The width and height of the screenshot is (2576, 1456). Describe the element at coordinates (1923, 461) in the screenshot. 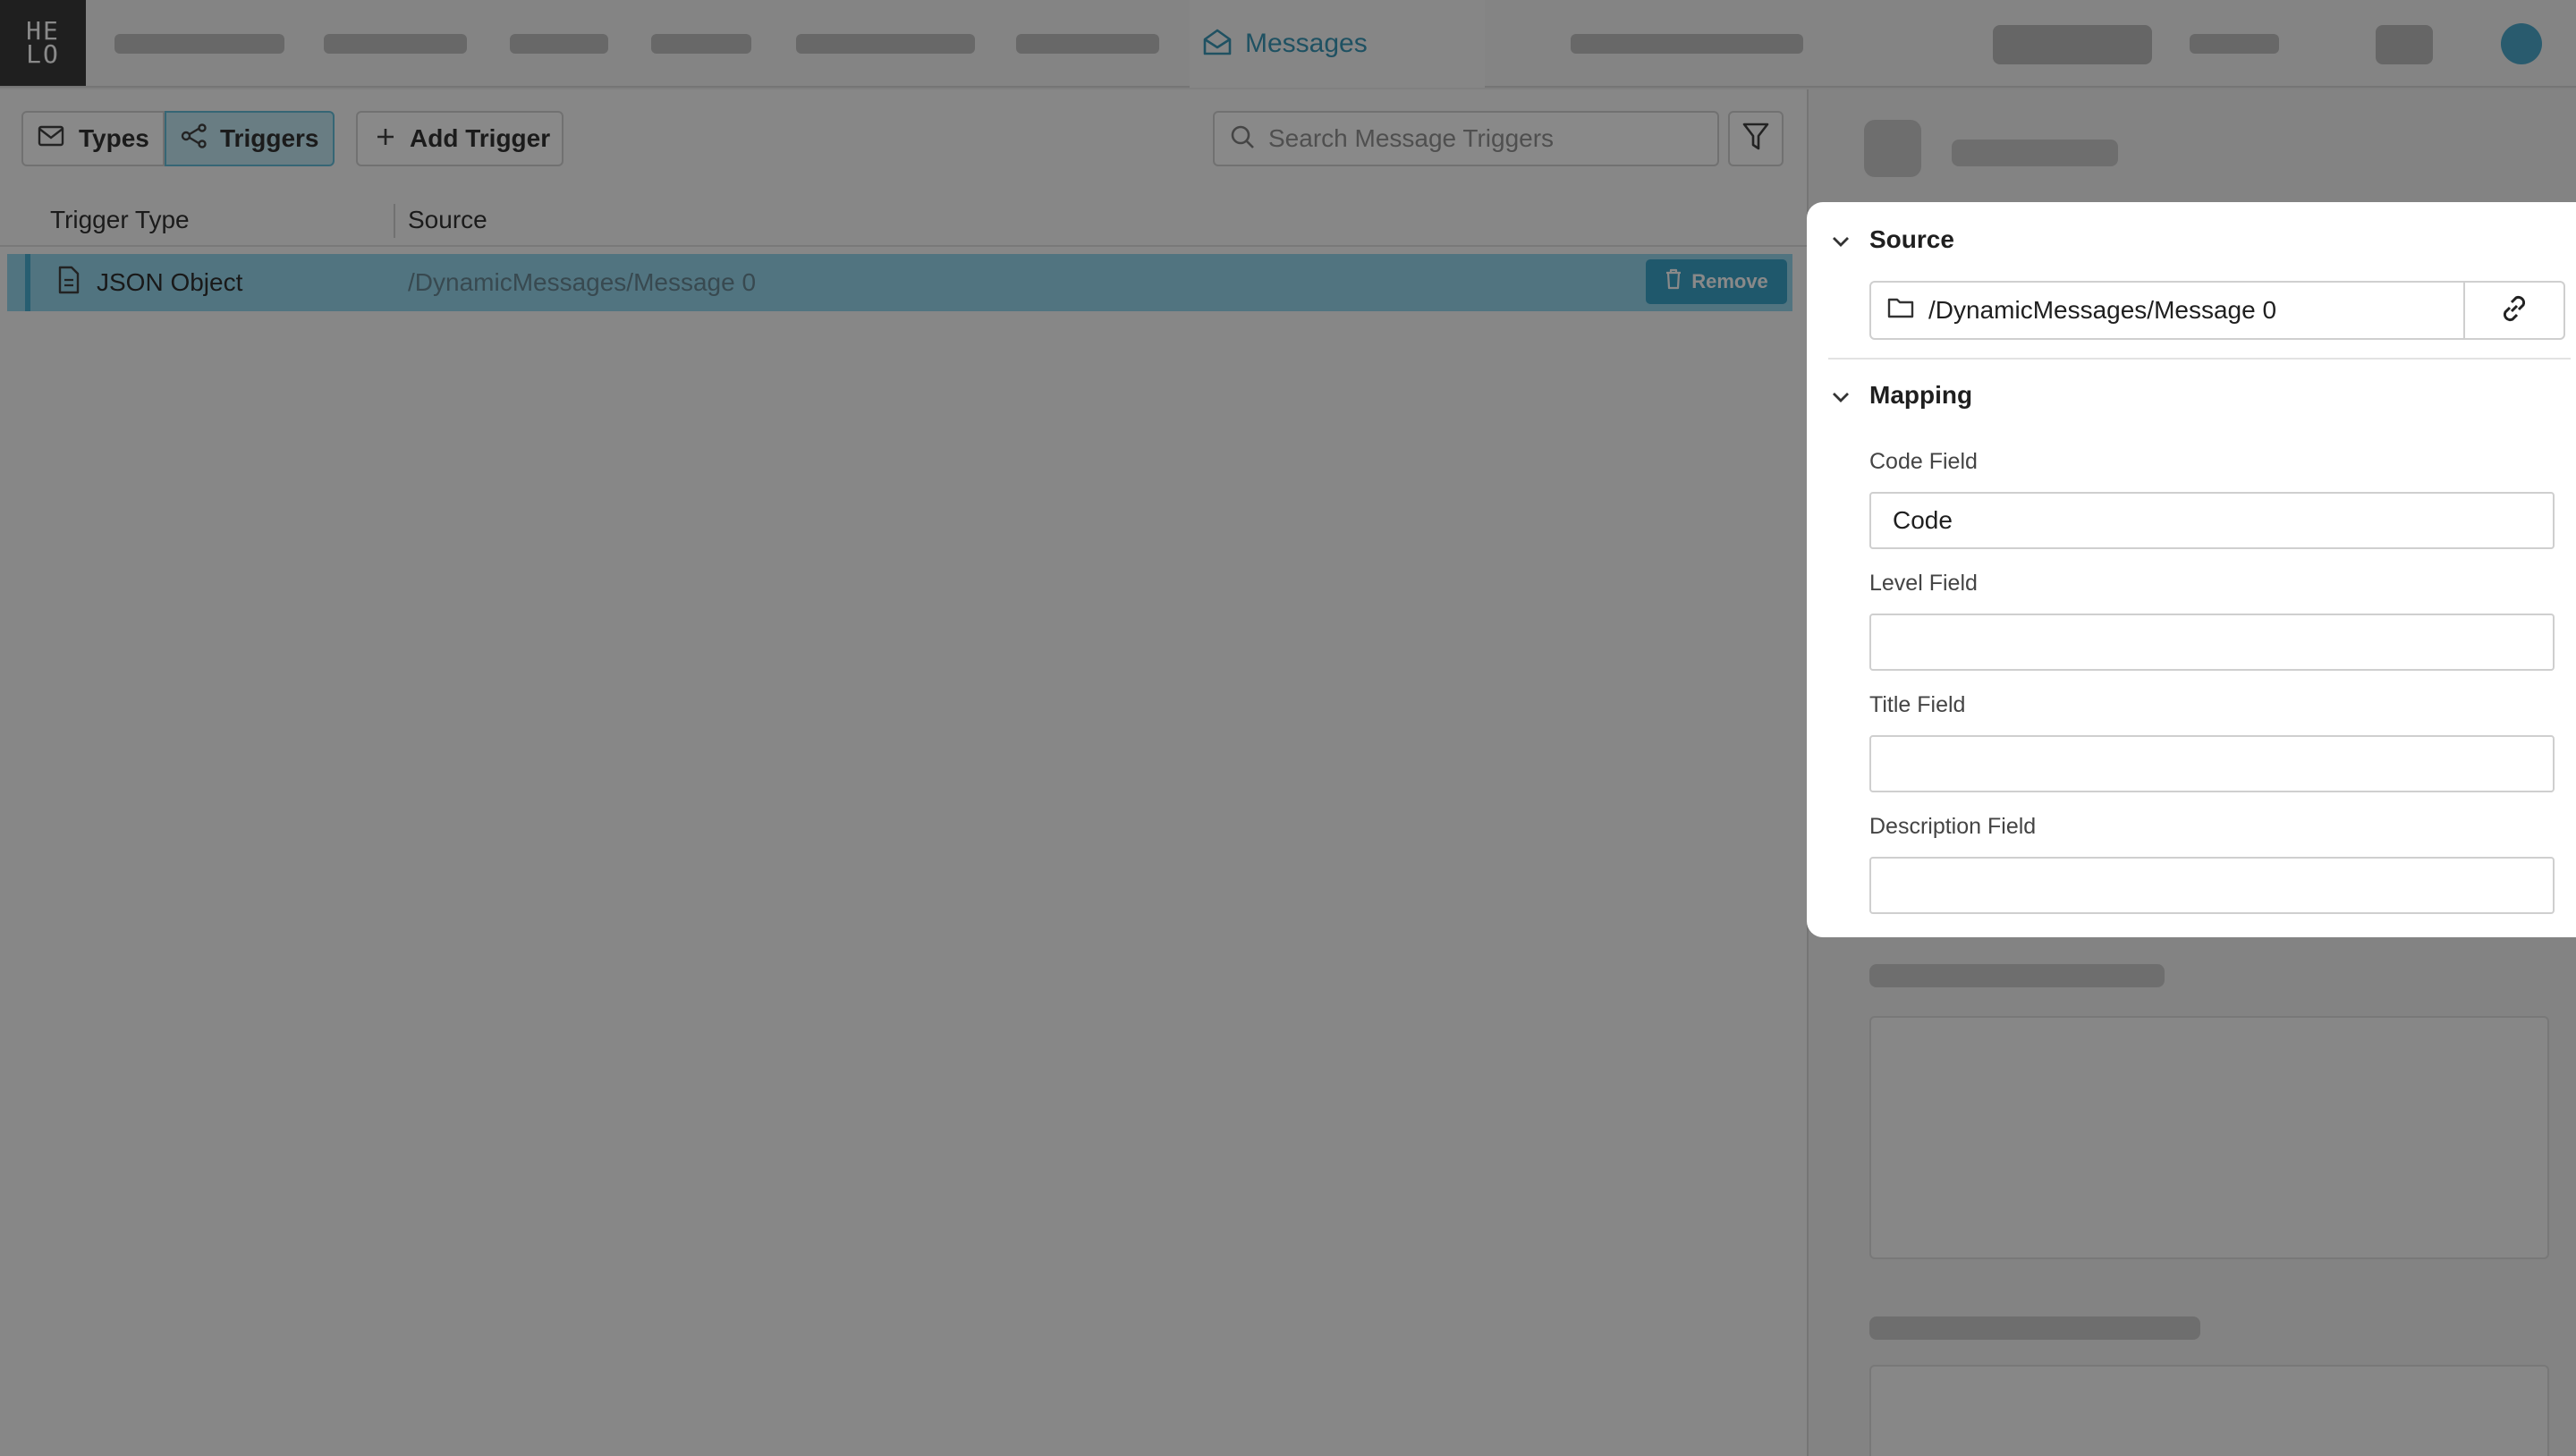

I see `code-field-label: Code Field` at that location.